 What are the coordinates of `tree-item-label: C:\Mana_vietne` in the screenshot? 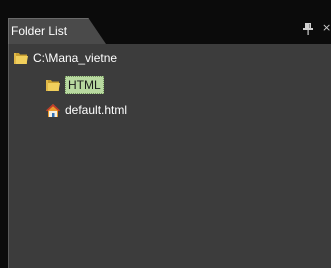 It's located at (75, 58).